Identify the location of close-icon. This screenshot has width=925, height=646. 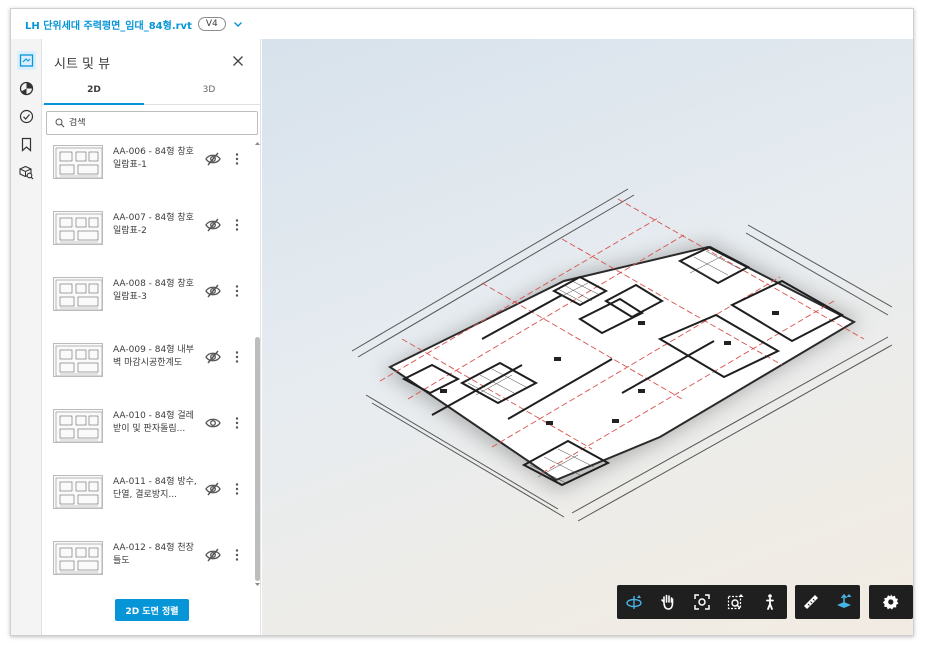
(238, 61).